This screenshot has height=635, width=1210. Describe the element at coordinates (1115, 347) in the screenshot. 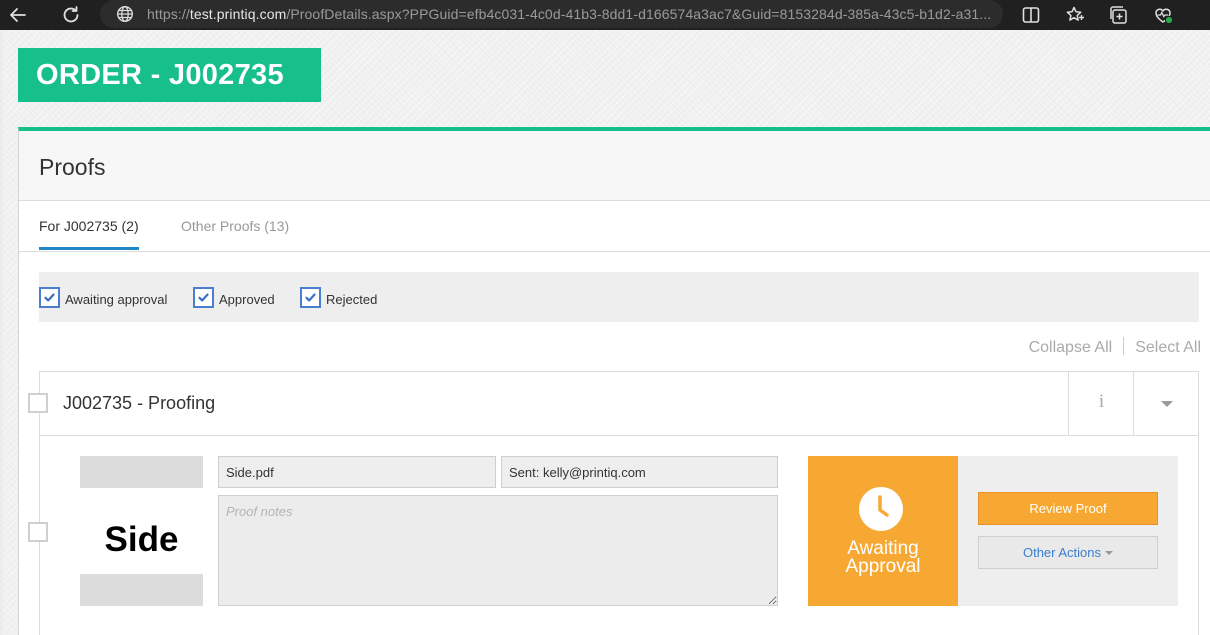

I see `list-actions: Collapse All Select All` at that location.